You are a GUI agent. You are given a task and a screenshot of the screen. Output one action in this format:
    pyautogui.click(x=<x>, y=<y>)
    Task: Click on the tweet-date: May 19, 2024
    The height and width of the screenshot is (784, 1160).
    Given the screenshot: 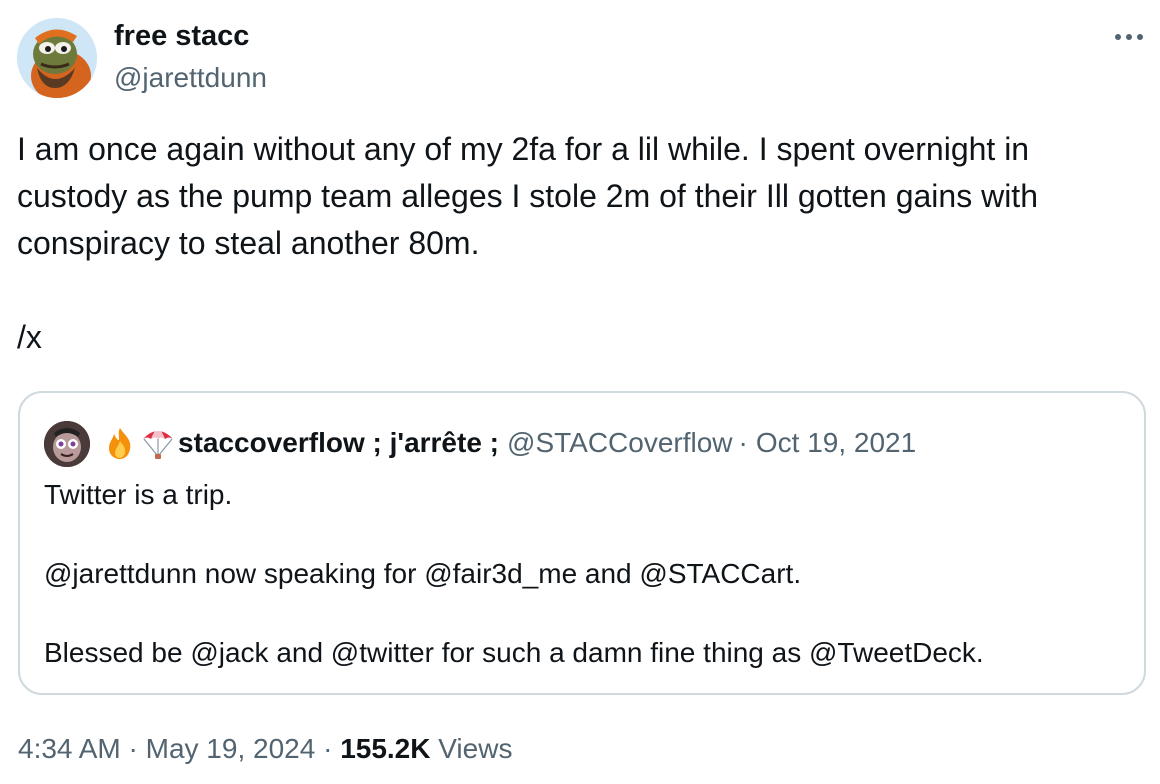 What is the action you would take?
    pyautogui.click(x=231, y=748)
    